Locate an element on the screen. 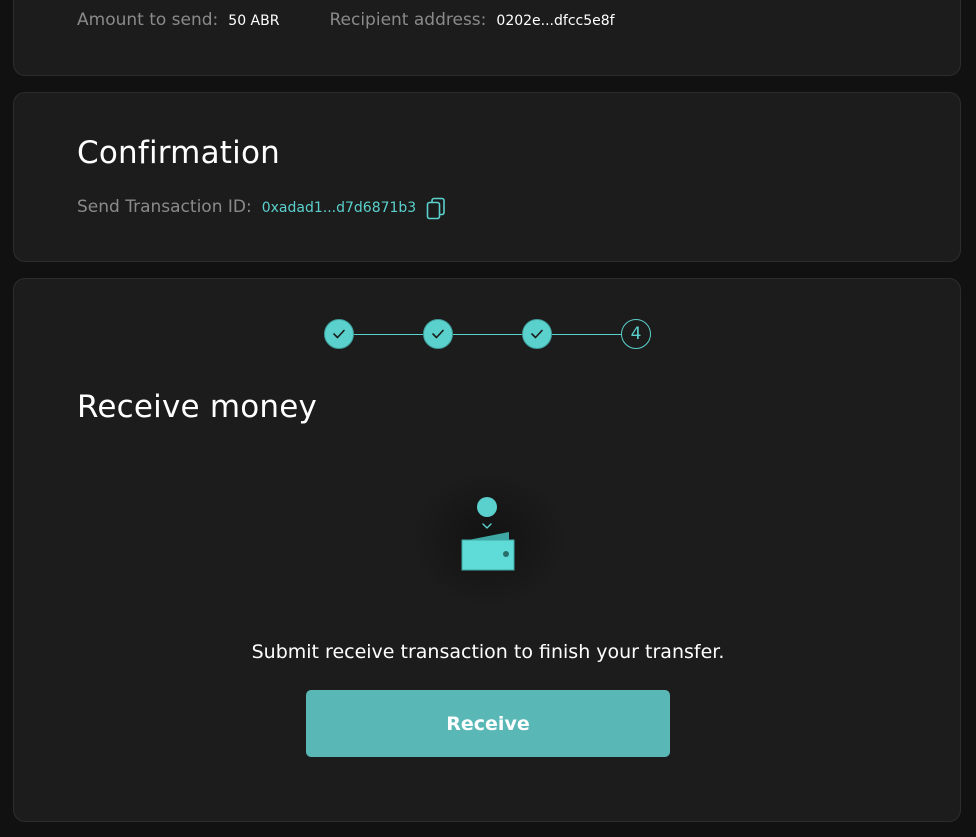 The image size is (976, 837). receive-button: Receive is located at coordinates (488, 723).